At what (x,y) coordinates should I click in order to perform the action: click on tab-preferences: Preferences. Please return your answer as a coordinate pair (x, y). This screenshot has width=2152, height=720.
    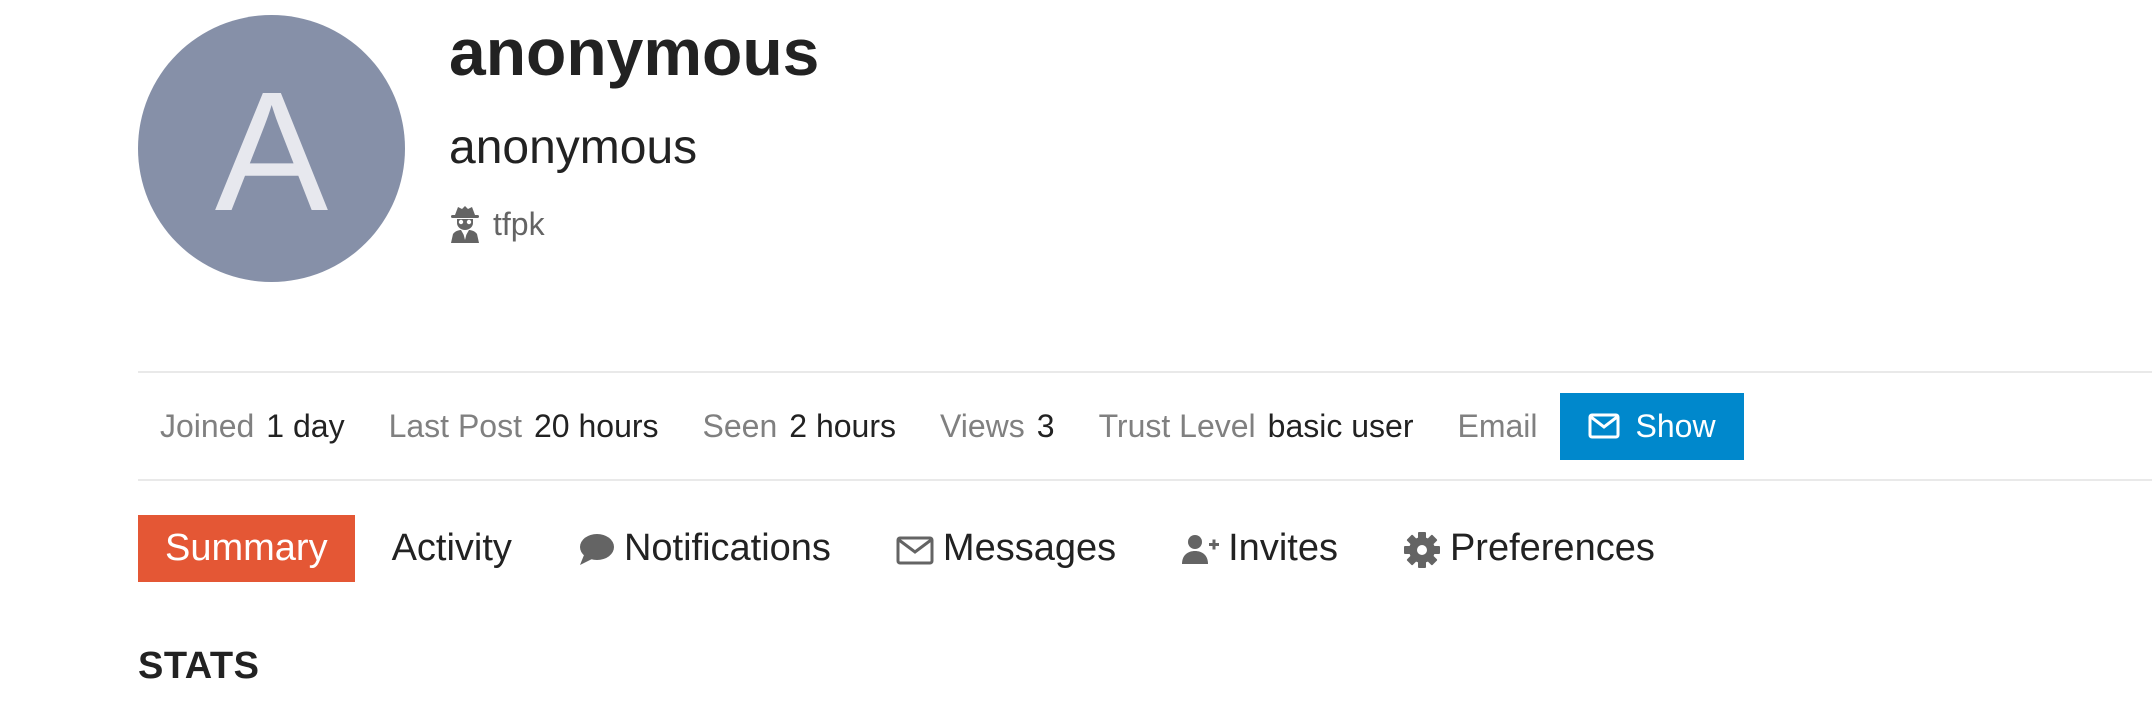
    Looking at the image, I should click on (1528, 548).